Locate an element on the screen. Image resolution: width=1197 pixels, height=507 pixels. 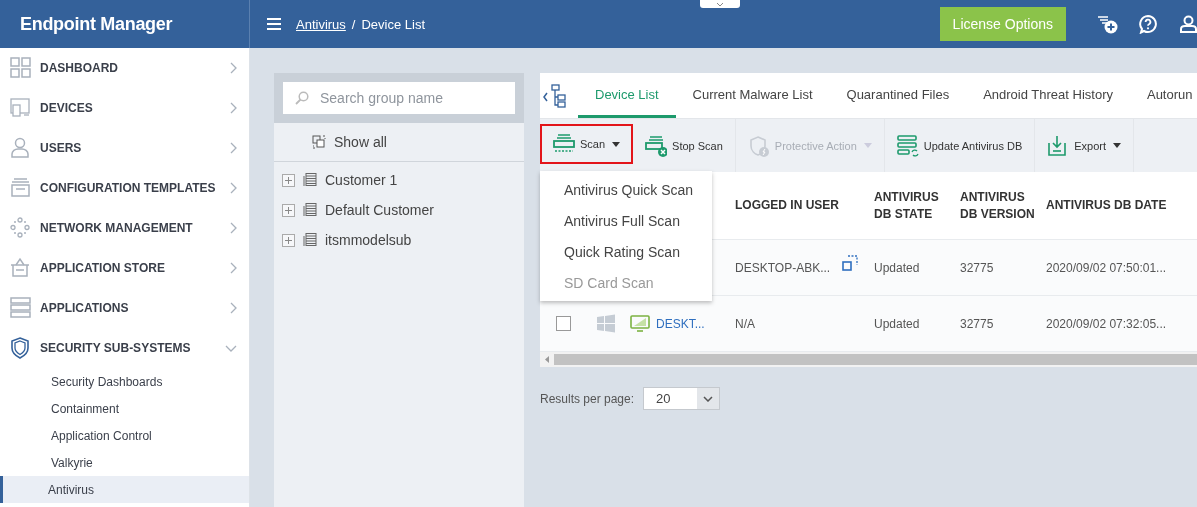
search-field: Search group name is located at coordinates (399, 98).